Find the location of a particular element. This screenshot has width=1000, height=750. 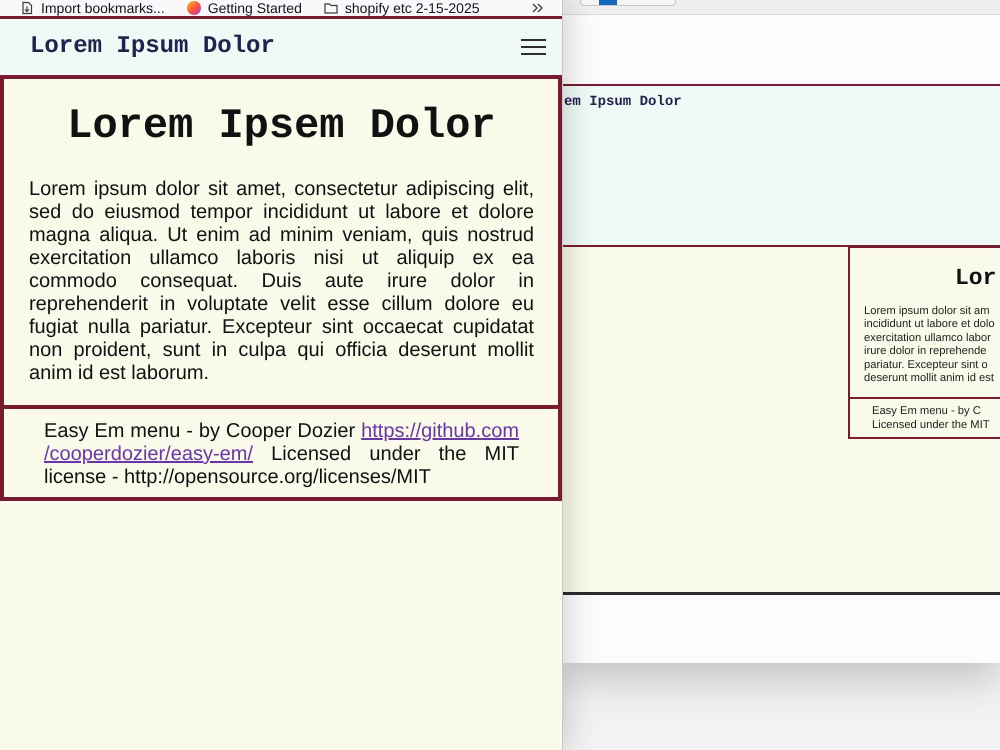

circle-logo-icon is located at coordinates (193, 8).